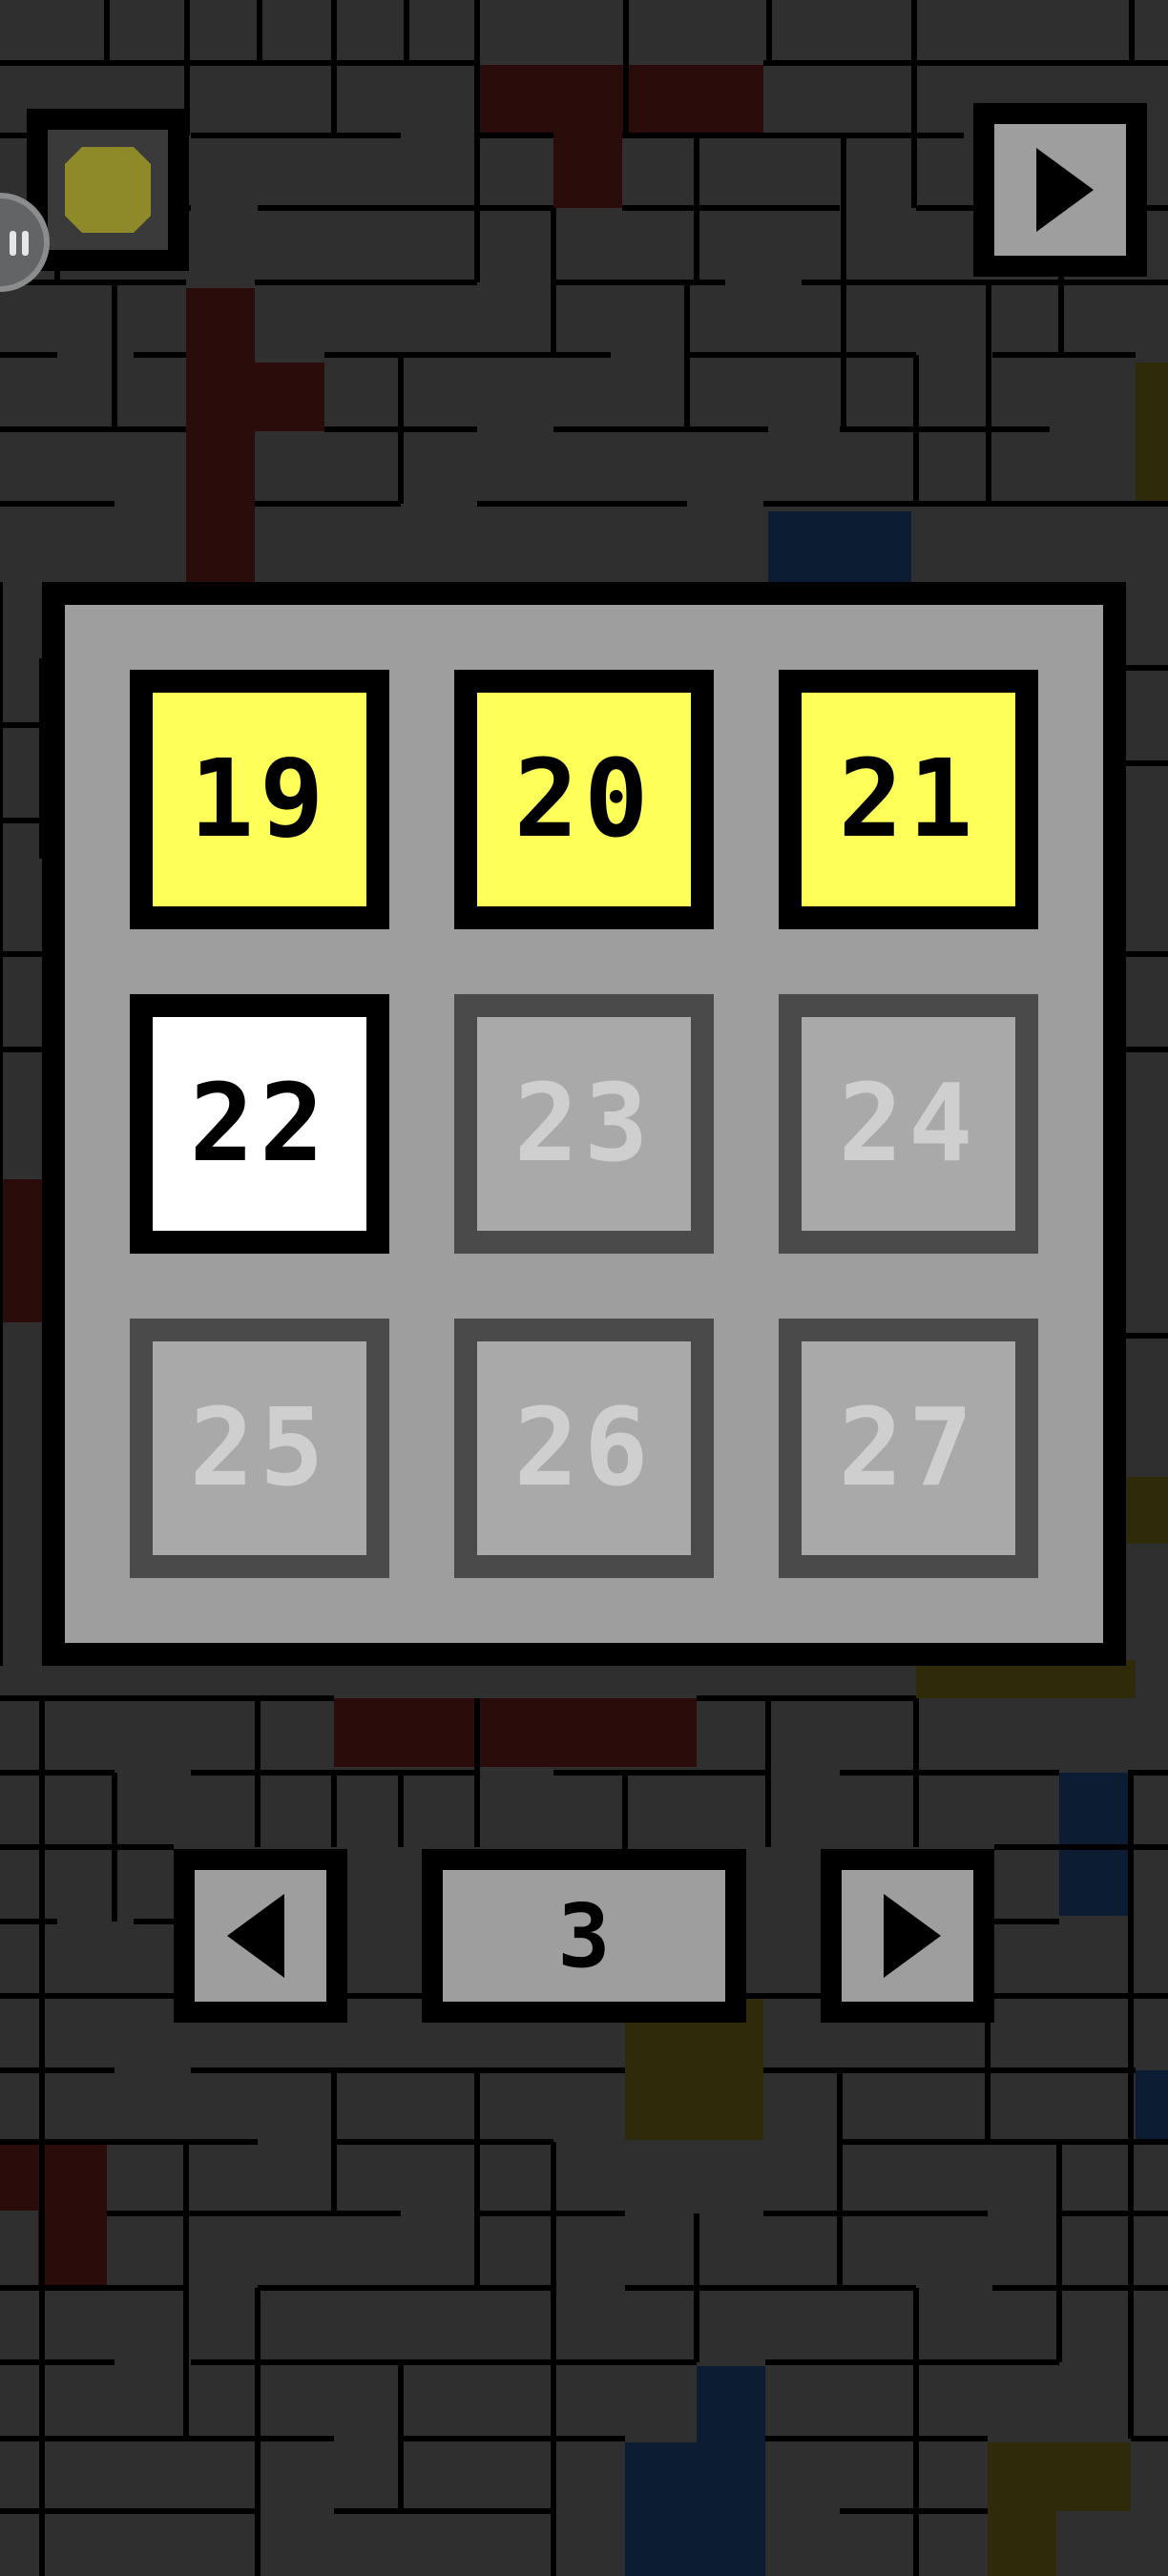 This screenshot has height=2576, width=1168. I want to click on token-button, so click(108, 190).